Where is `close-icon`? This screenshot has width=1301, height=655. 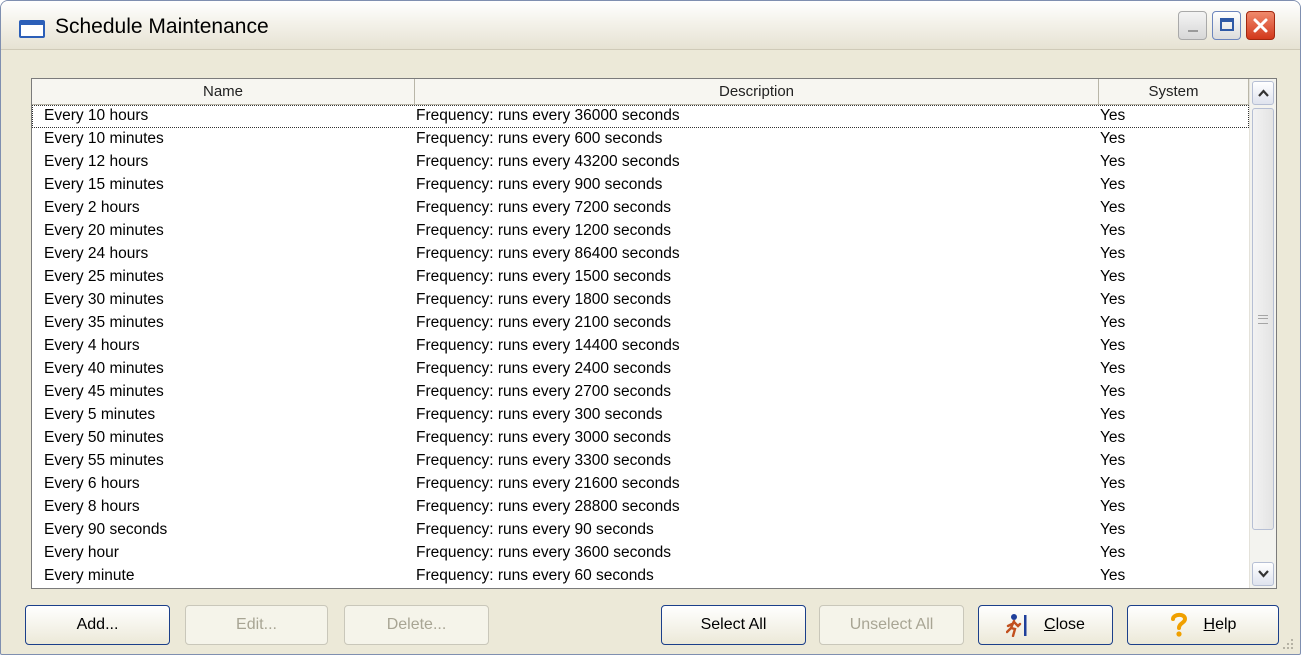 close-icon is located at coordinates (1260, 25).